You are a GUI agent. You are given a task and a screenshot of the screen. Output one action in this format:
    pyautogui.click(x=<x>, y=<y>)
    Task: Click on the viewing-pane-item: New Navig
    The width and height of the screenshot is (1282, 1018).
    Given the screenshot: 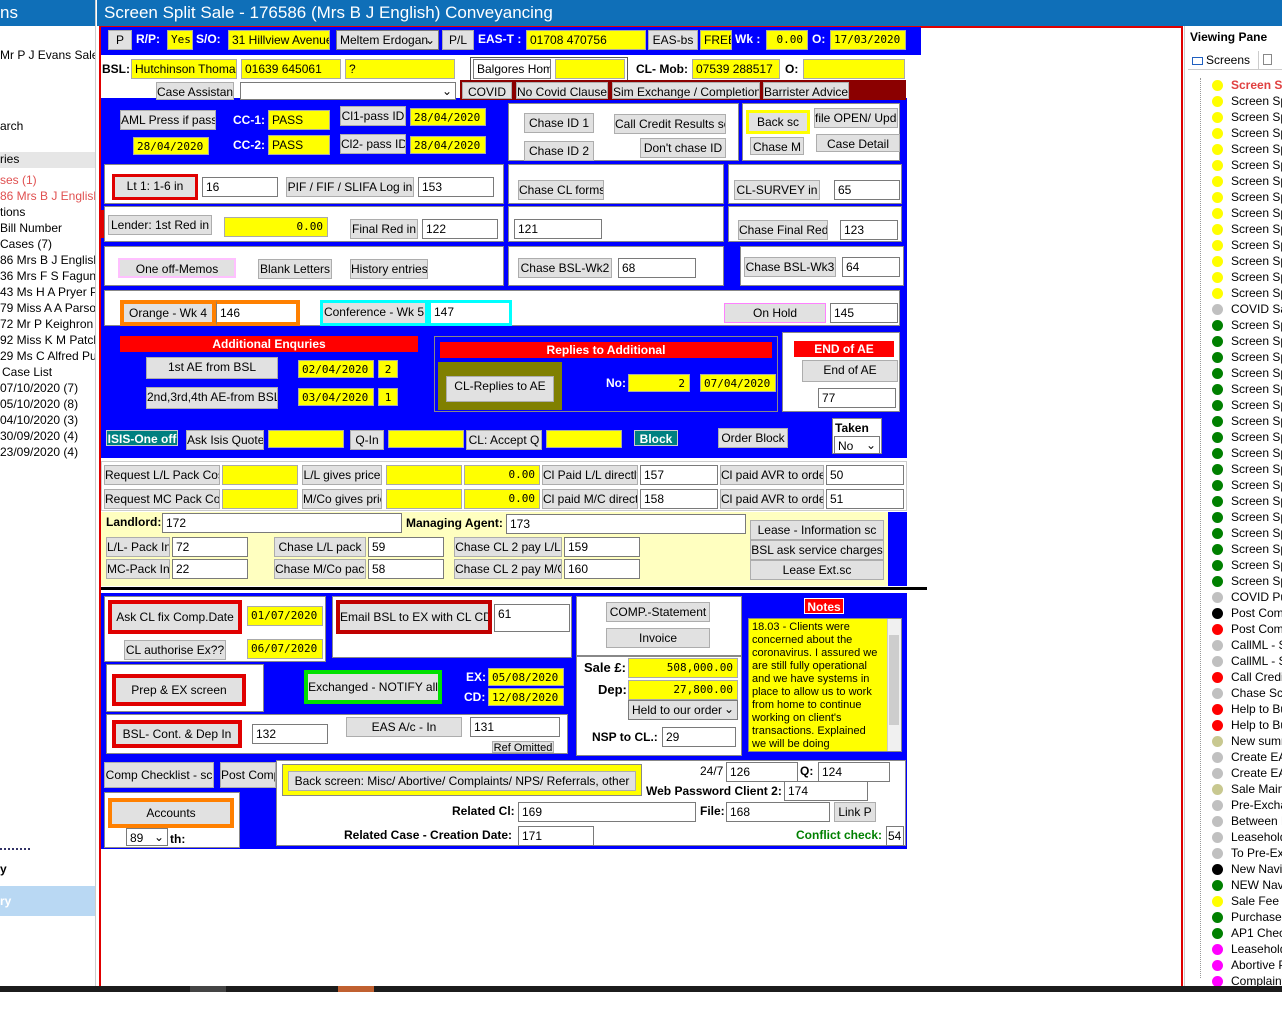 What is the action you would take?
    pyautogui.click(x=1256, y=869)
    